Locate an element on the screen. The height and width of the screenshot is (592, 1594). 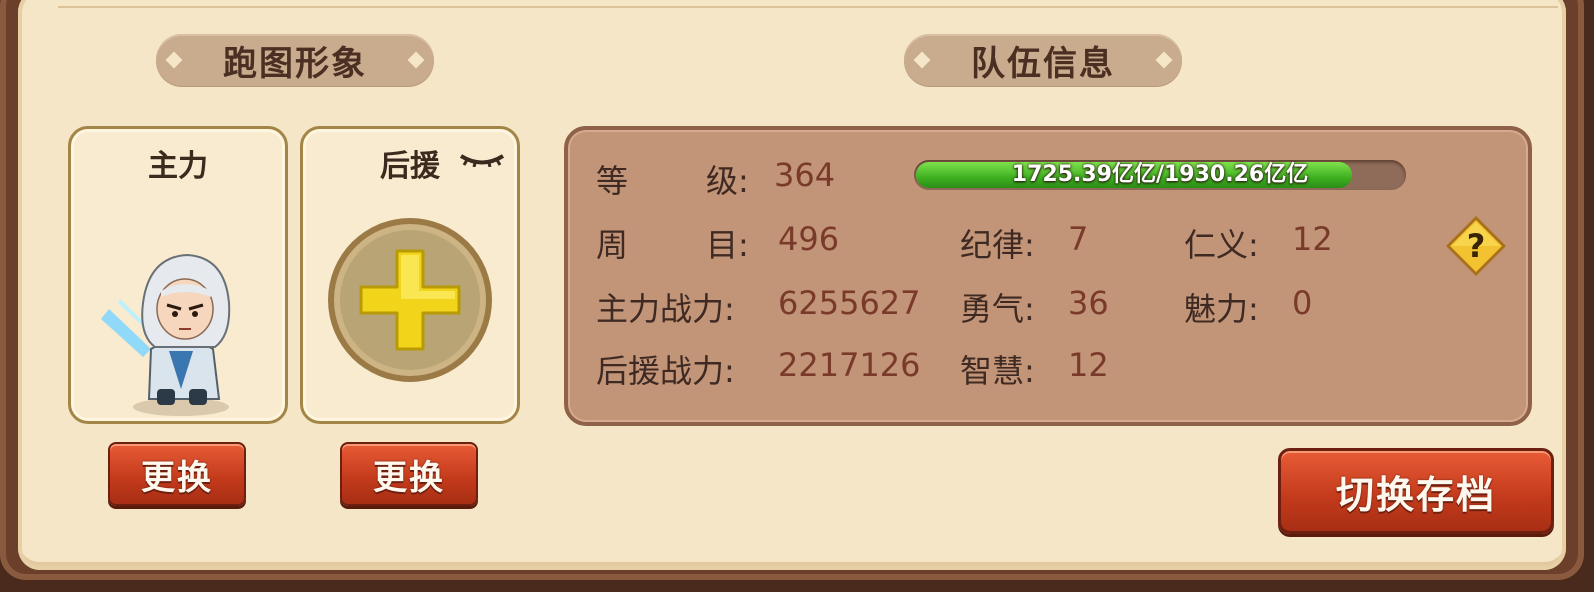
cycle-label-b: 目: is located at coordinates (727, 245).